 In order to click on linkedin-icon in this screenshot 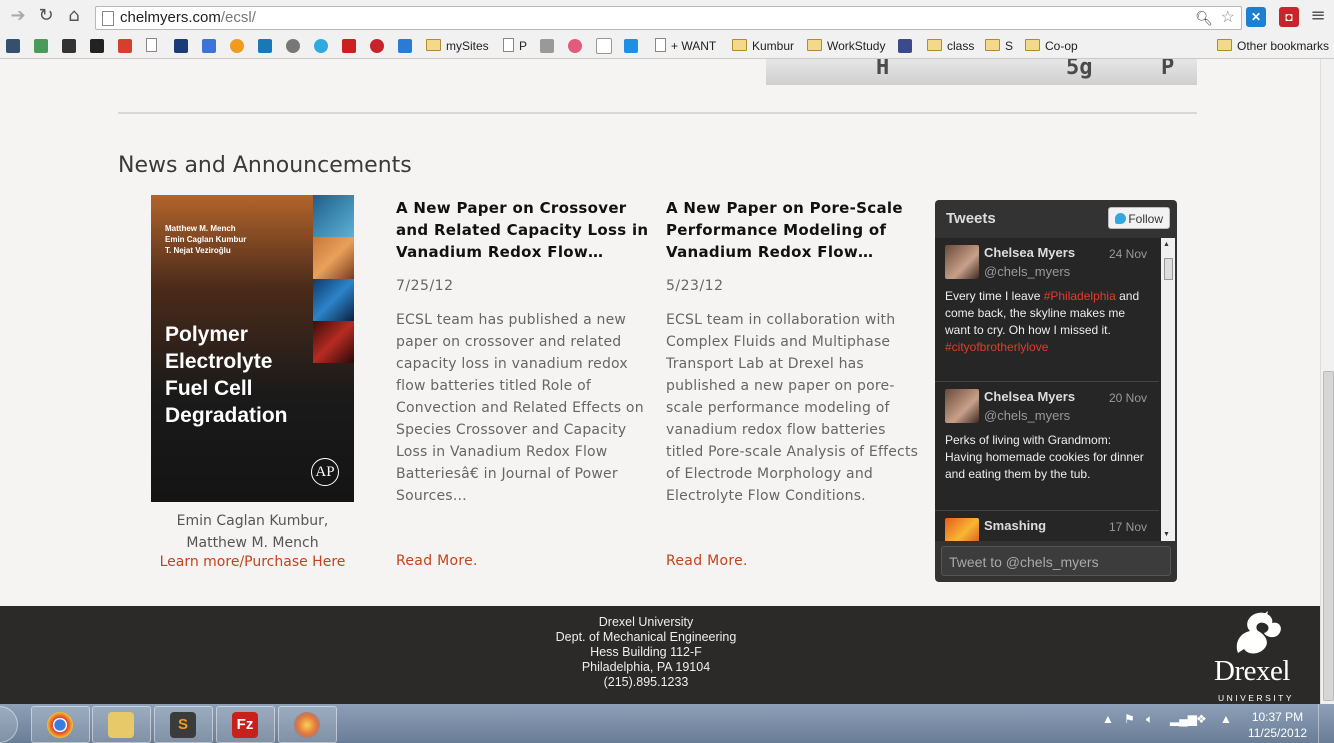, I will do `click(267, 46)`.